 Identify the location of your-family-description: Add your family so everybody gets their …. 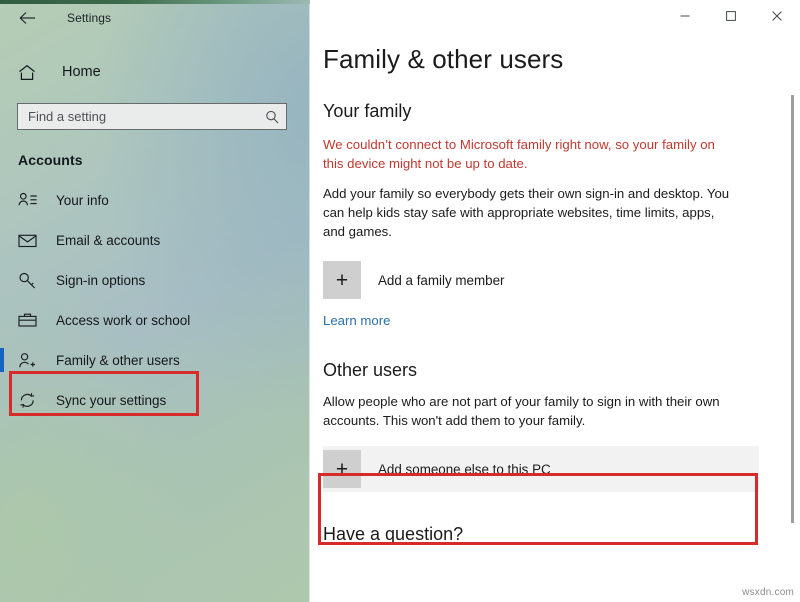
(526, 212).